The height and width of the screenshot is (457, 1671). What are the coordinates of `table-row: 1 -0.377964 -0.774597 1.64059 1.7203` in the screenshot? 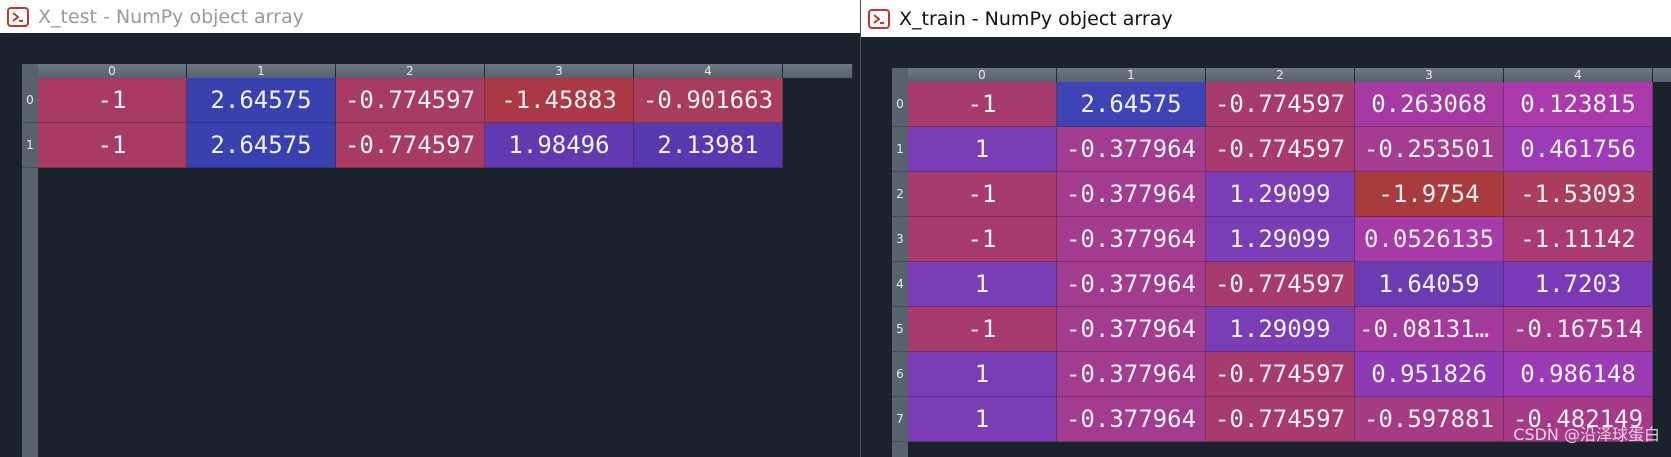 It's located at (1280, 284).